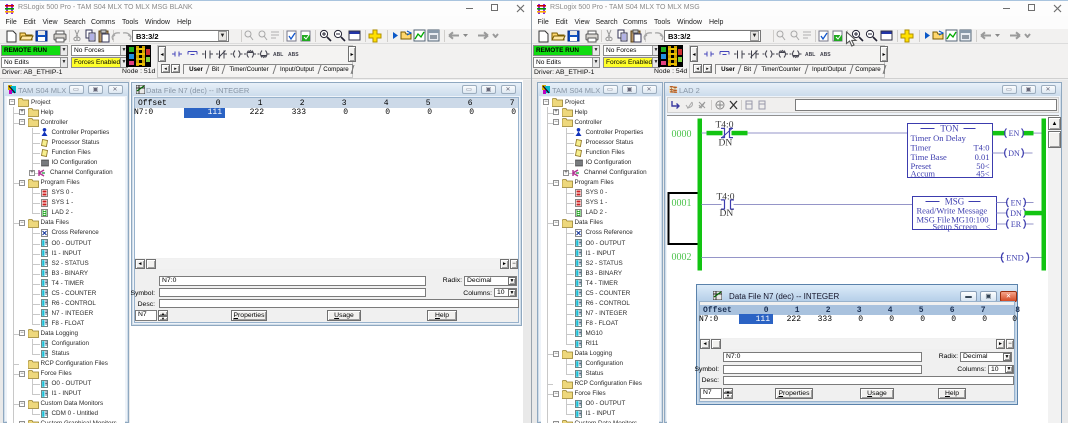 This screenshot has height=423, width=1068. I want to click on svg-text: 0002, so click(682, 257).